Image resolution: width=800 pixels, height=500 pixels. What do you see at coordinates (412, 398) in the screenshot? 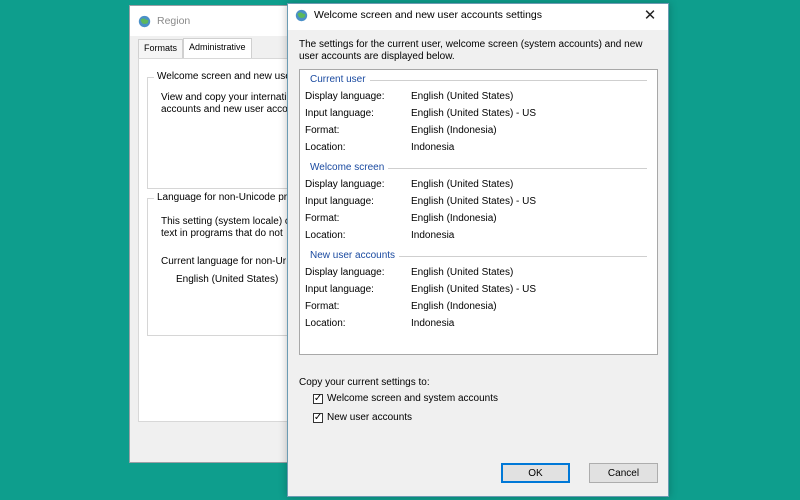
I see `checkbox-label: Welcome screen and system accounts` at bounding box center [412, 398].